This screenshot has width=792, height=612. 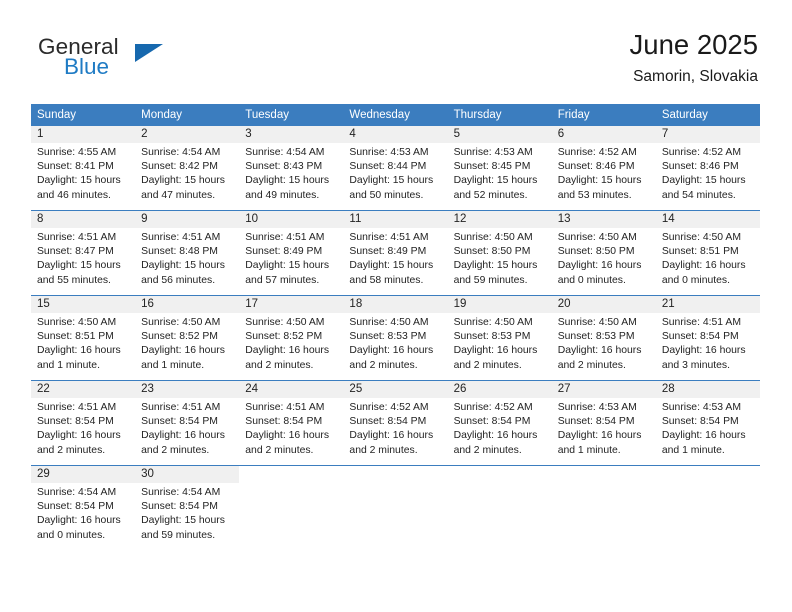 What do you see at coordinates (388, 252) in the screenshot?
I see `sunset-text: Sunset: 8:49 PM` at bounding box center [388, 252].